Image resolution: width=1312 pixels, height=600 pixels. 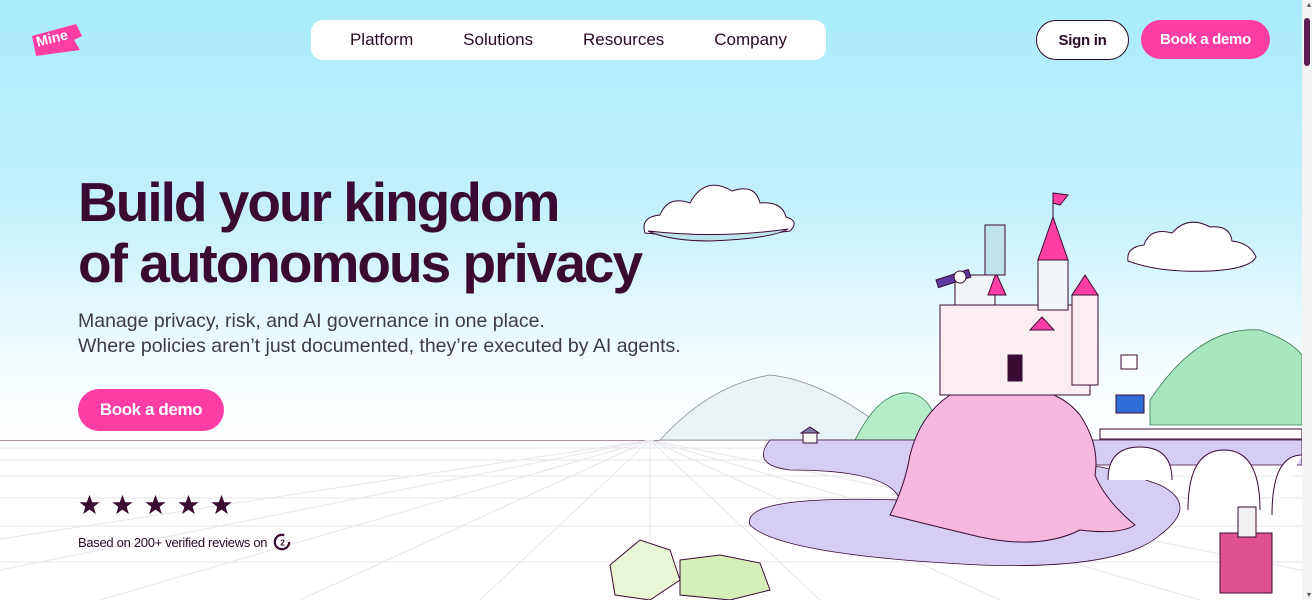 What do you see at coordinates (750, 40) in the screenshot?
I see `nav-company: Company` at bounding box center [750, 40].